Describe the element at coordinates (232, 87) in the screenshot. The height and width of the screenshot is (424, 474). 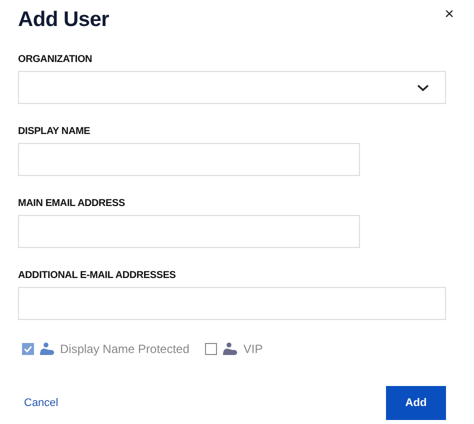
I see `organization-dropdown` at that location.